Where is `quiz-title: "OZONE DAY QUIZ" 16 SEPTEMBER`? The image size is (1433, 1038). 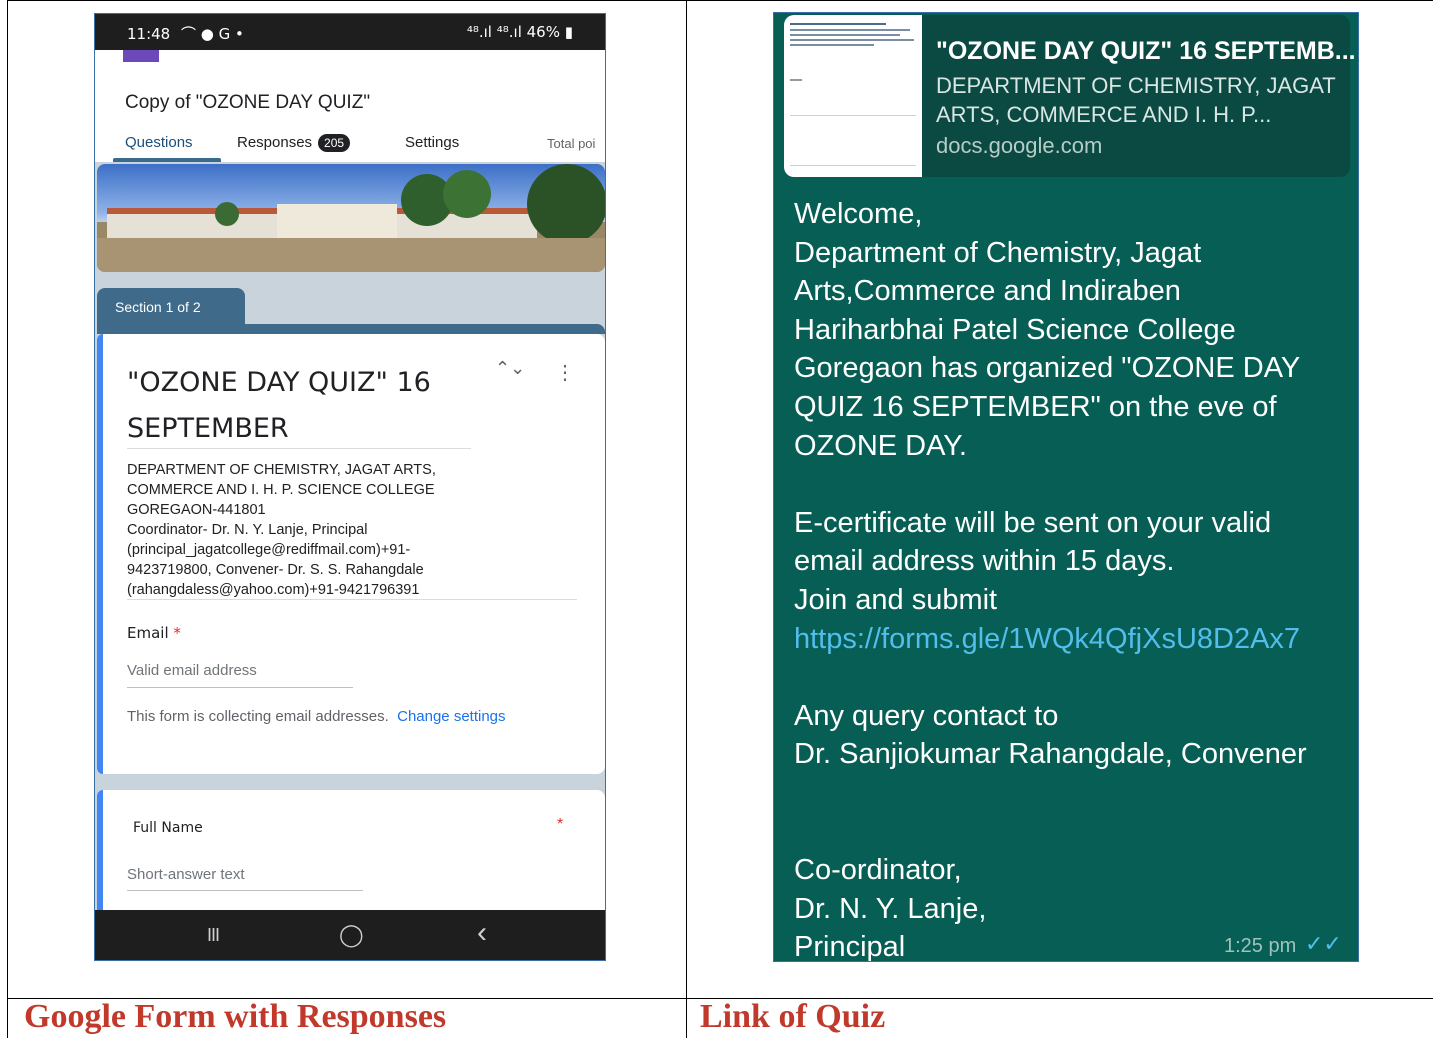 quiz-title: "OZONE DAY QUIZ" 16 SEPTEMBER is located at coordinates (302, 406).